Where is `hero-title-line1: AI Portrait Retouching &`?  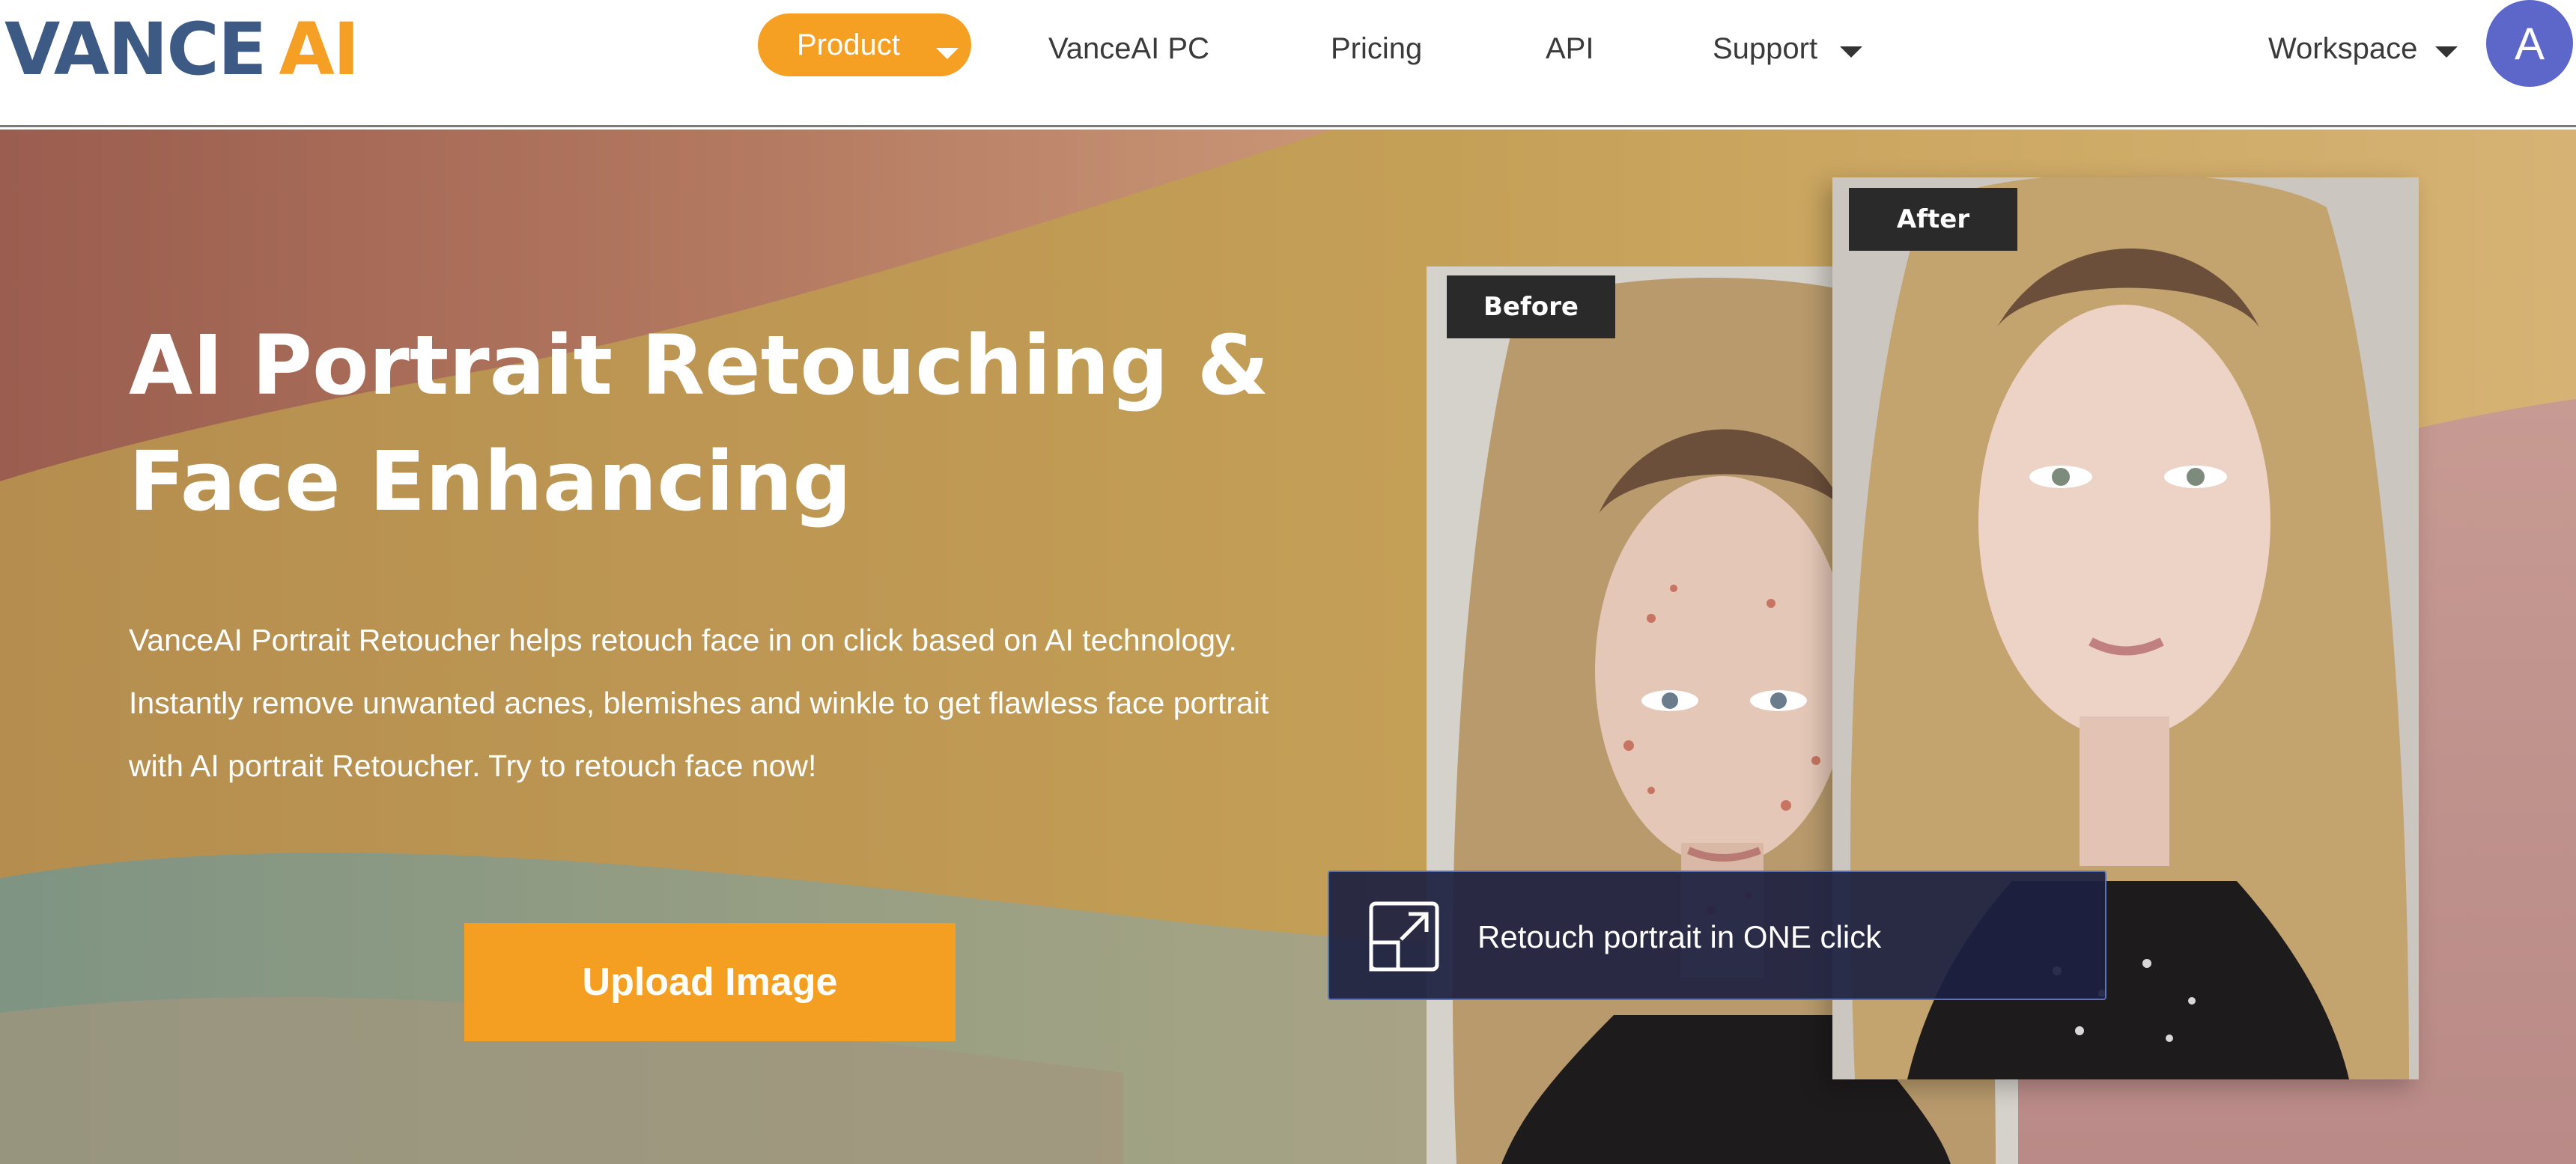 hero-title-line1: AI Portrait Retouching & is located at coordinates (699, 365).